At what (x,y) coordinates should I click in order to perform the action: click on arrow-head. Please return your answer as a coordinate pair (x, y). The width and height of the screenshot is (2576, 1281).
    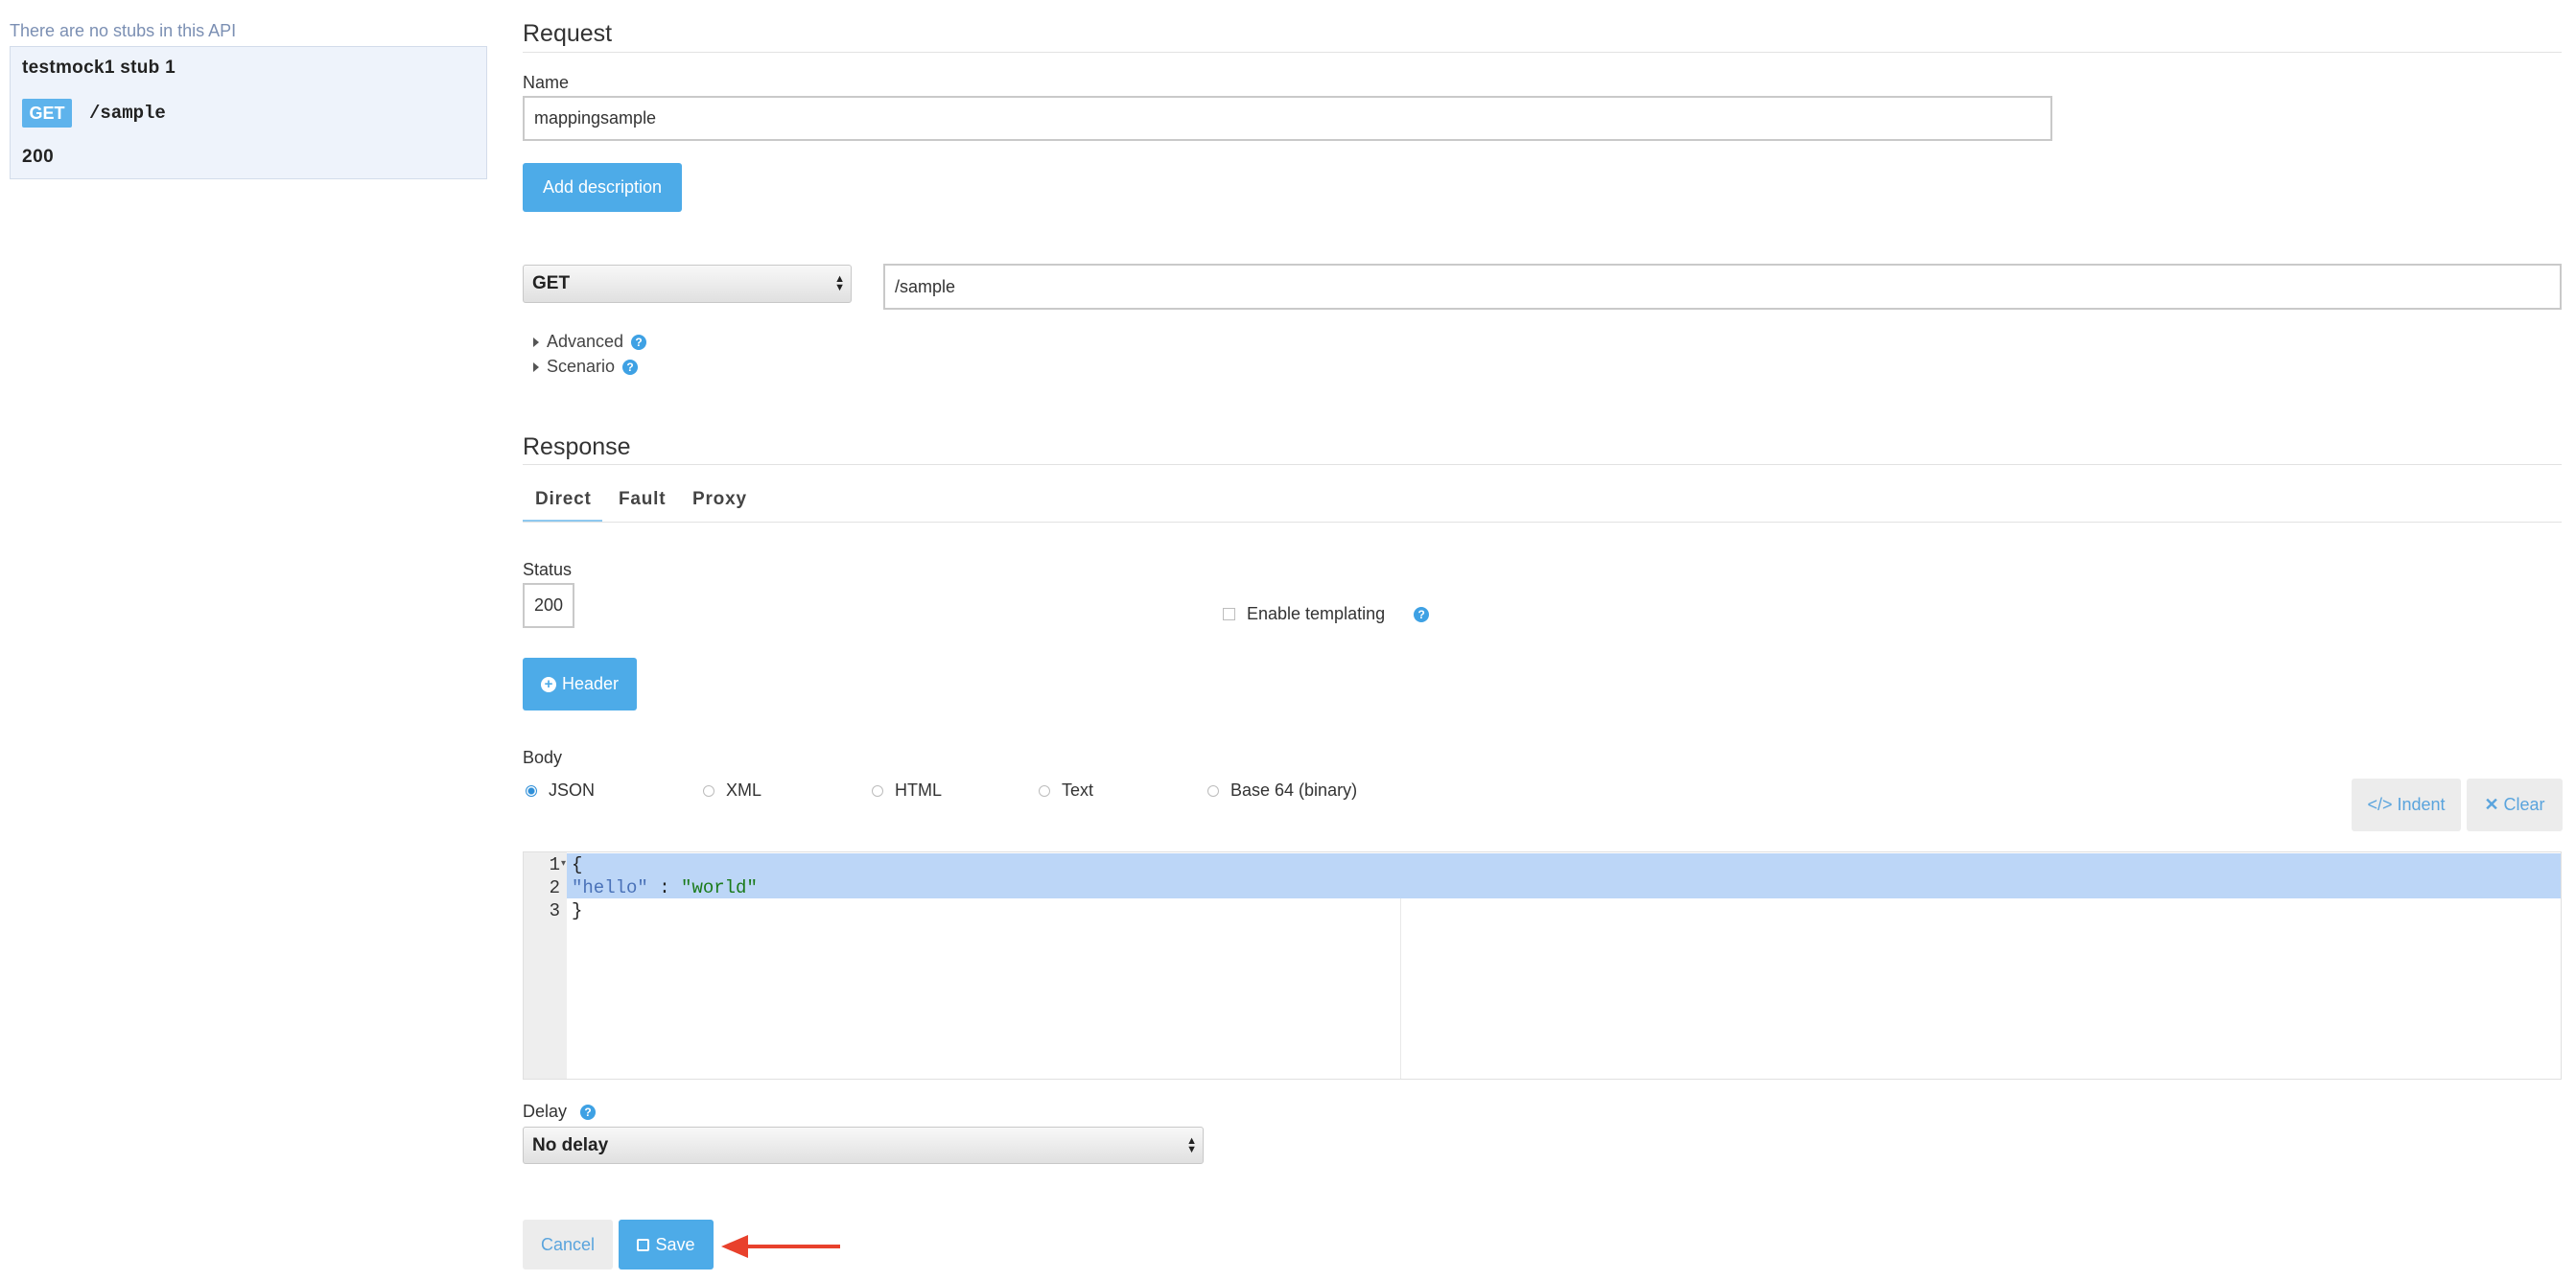
    Looking at the image, I should click on (734, 1246).